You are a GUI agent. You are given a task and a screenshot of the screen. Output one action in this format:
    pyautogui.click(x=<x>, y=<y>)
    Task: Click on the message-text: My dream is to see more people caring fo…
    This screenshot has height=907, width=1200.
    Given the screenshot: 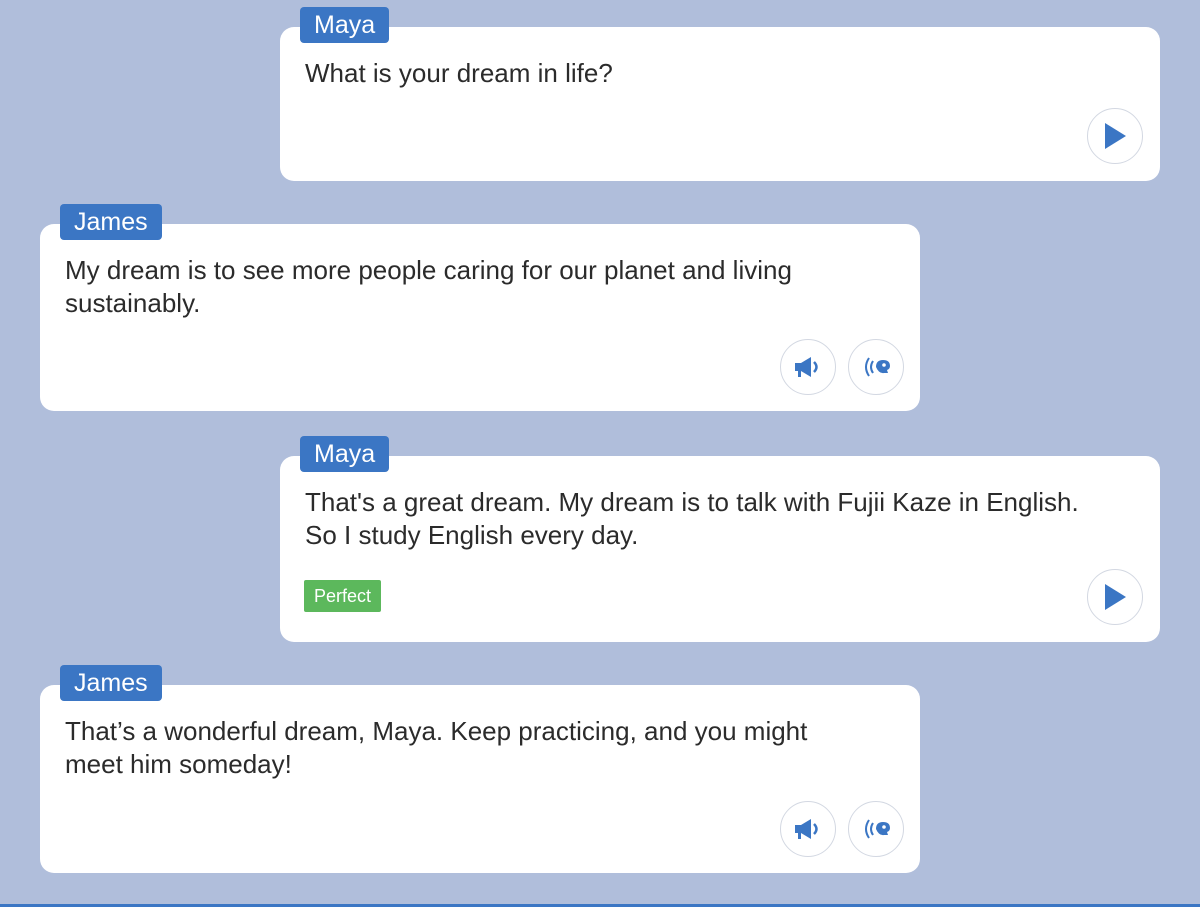 What is the action you would take?
    pyautogui.click(x=428, y=286)
    